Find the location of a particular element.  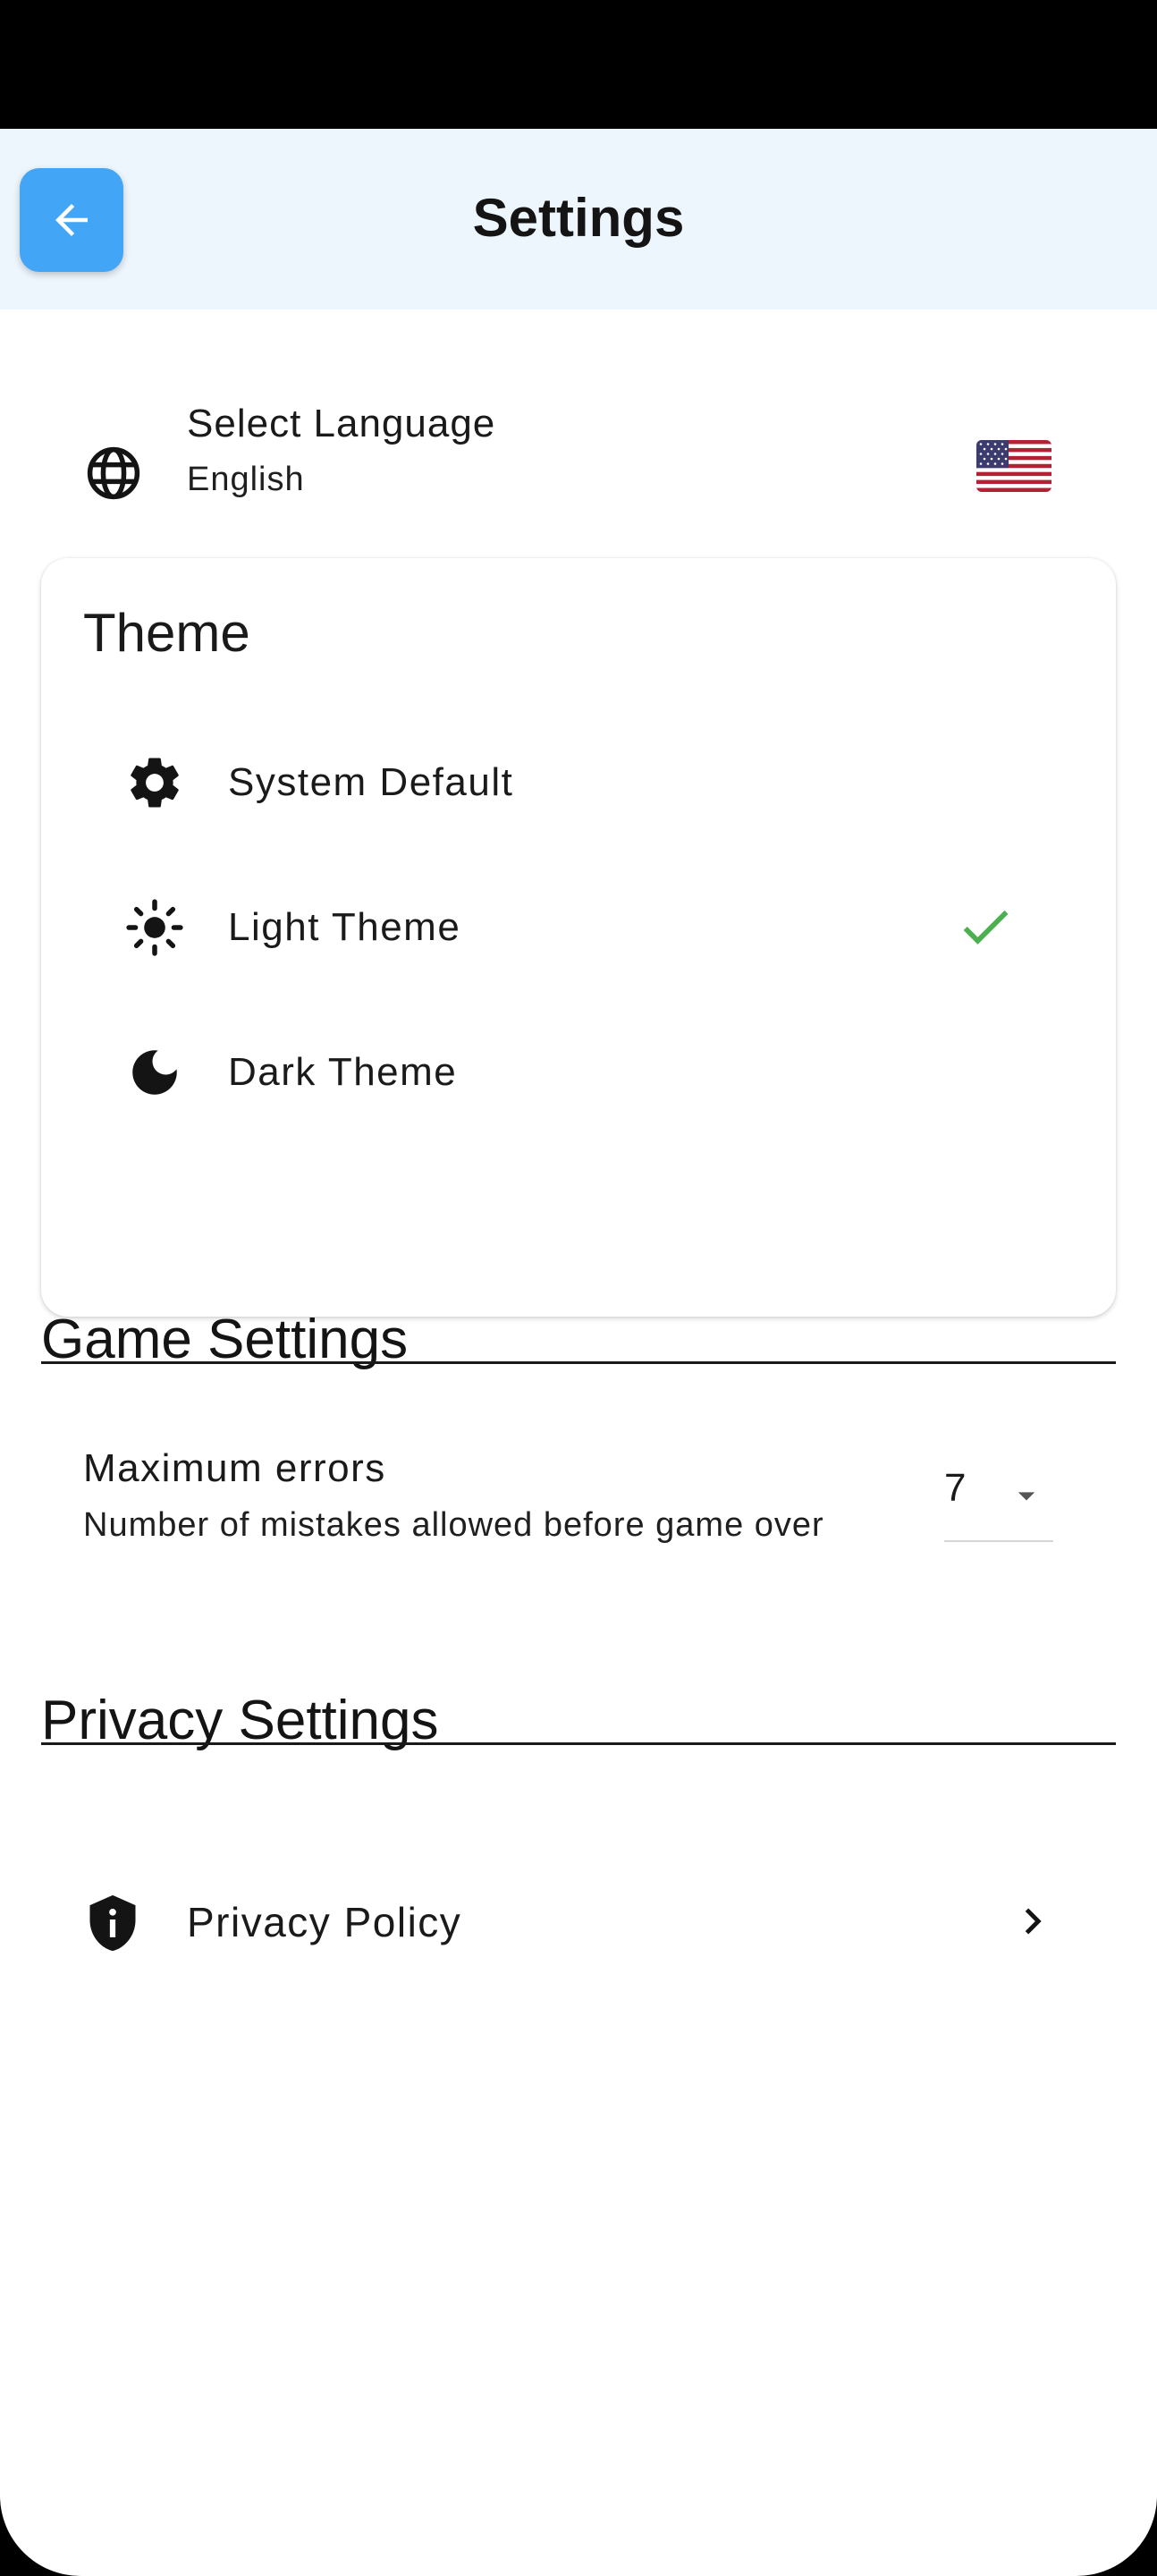

privacy-policy-label: Privacy Policy is located at coordinates (324, 1922).